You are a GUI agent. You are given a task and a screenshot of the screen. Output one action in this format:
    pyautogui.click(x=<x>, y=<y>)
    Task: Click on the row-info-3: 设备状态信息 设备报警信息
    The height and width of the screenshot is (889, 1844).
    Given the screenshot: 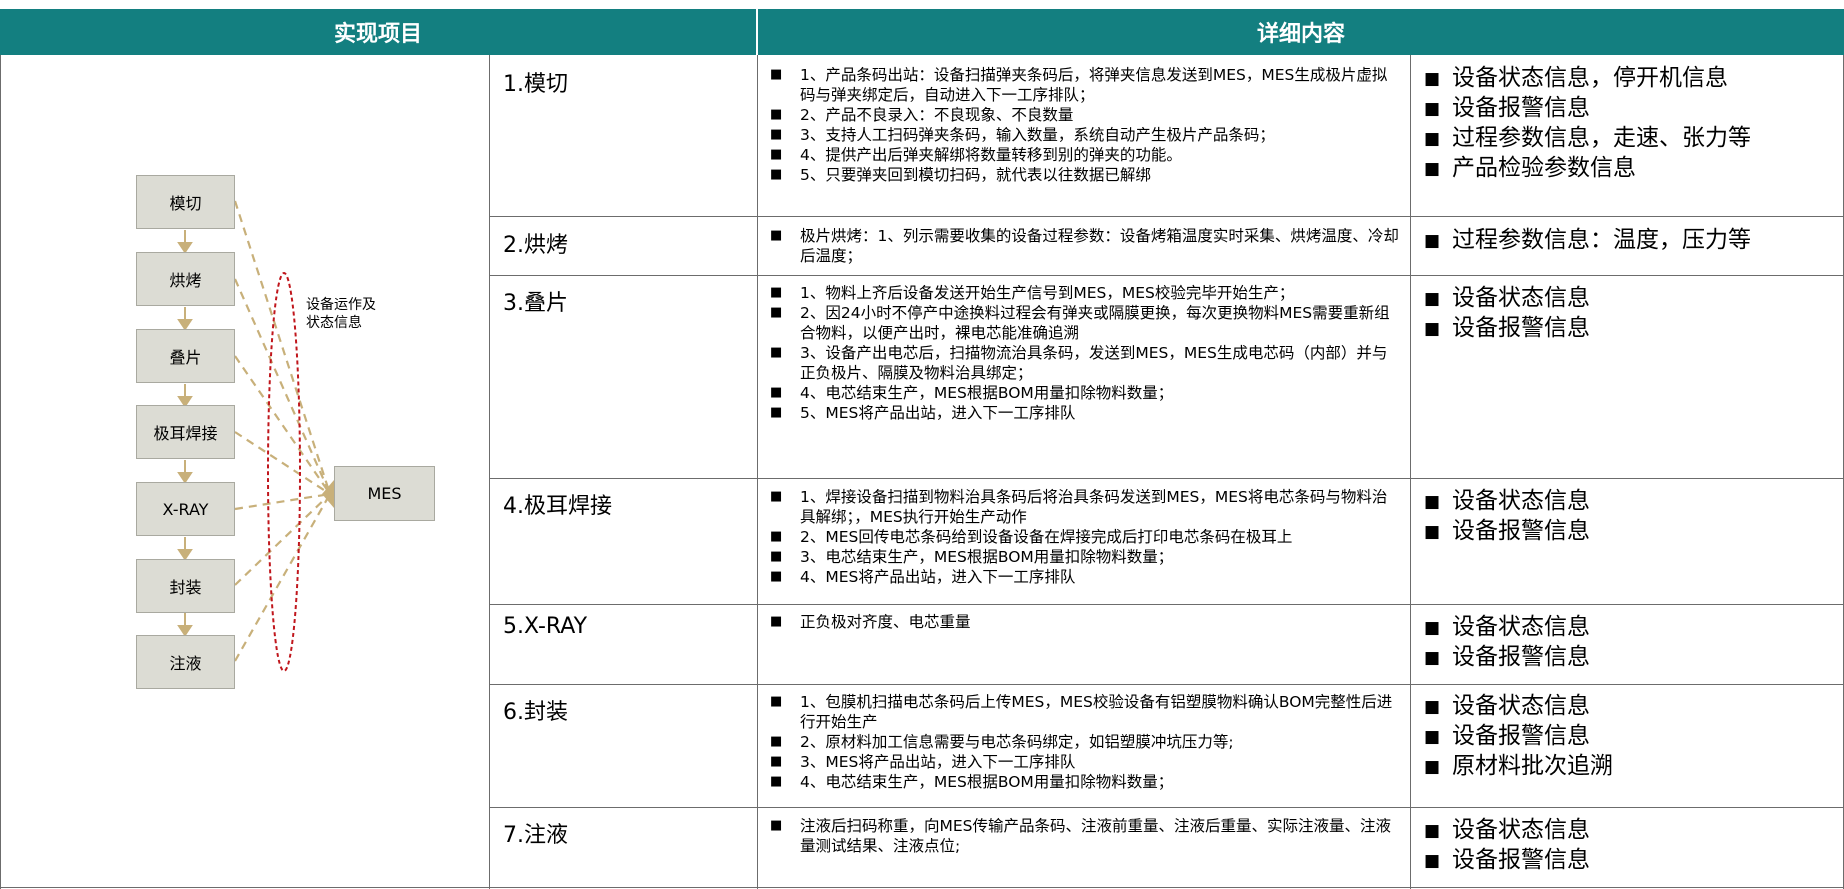 What is the action you would take?
    pyautogui.click(x=1629, y=313)
    